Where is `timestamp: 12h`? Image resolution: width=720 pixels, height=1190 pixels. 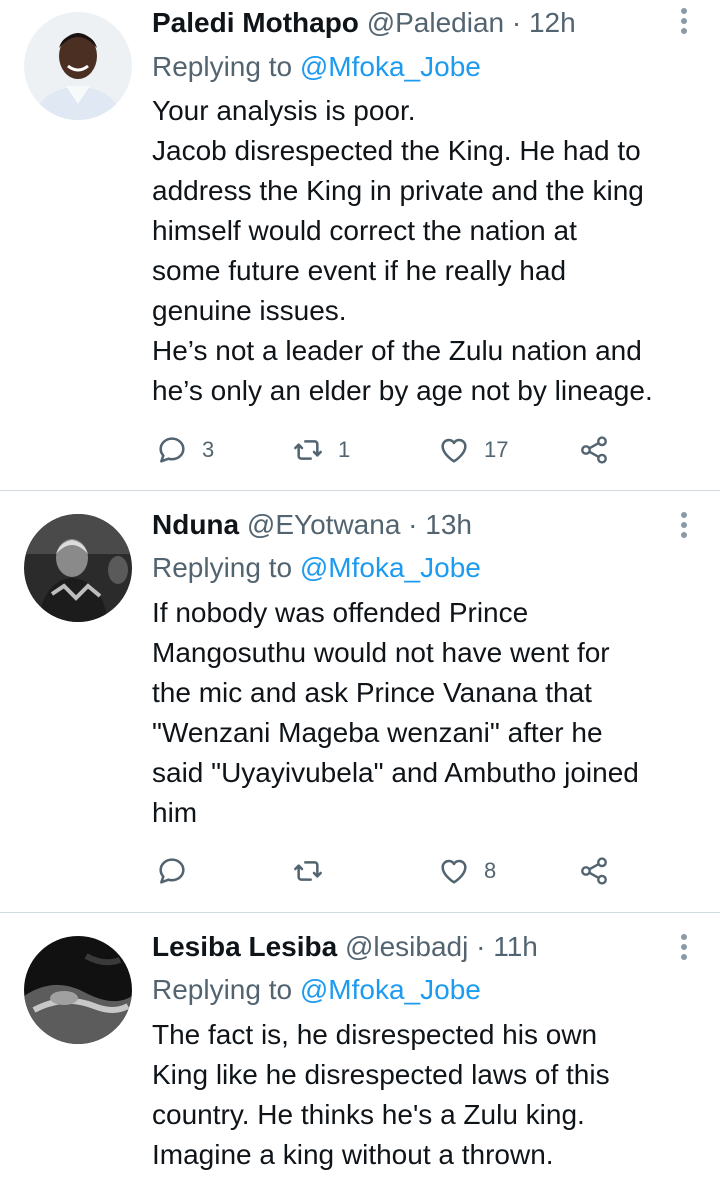 timestamp: 12h is located at coordinates (552, 22).